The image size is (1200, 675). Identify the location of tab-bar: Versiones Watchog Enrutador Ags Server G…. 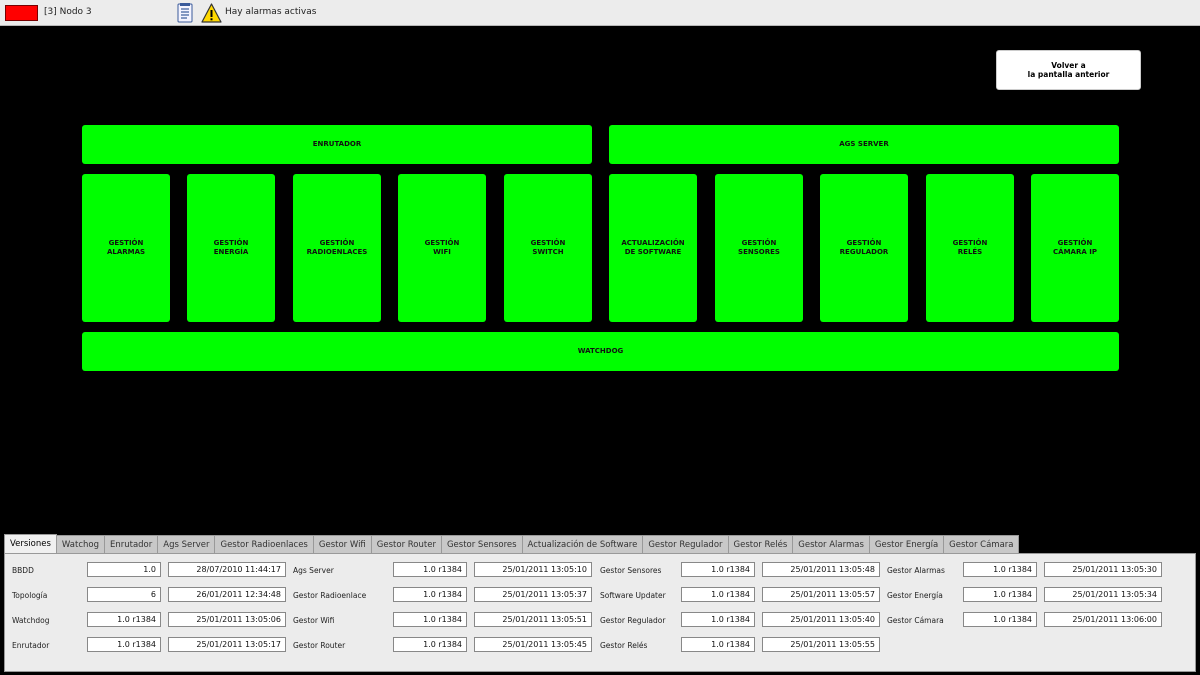
(512, 543).